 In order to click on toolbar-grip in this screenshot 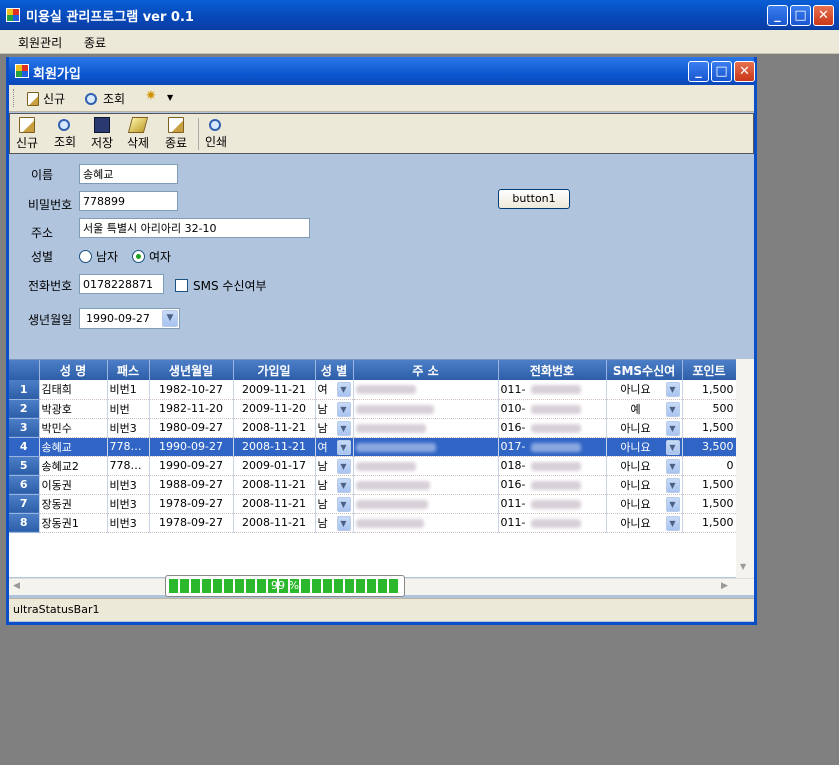, I will do `click(14, 98)`.